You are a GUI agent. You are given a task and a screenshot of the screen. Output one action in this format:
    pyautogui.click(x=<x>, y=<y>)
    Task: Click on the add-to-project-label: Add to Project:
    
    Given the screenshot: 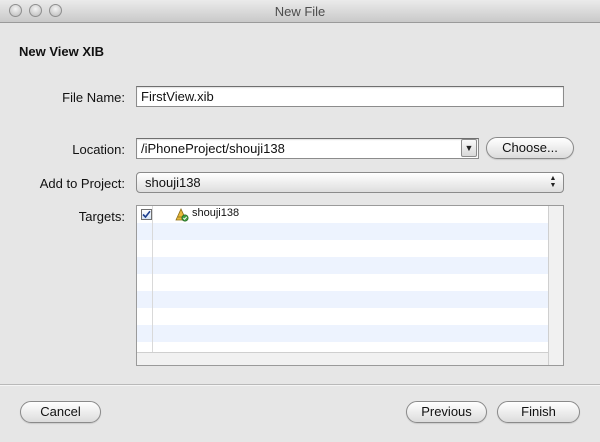 What is the action you would take?
    pyautogui.click(x=82, y=183)
    